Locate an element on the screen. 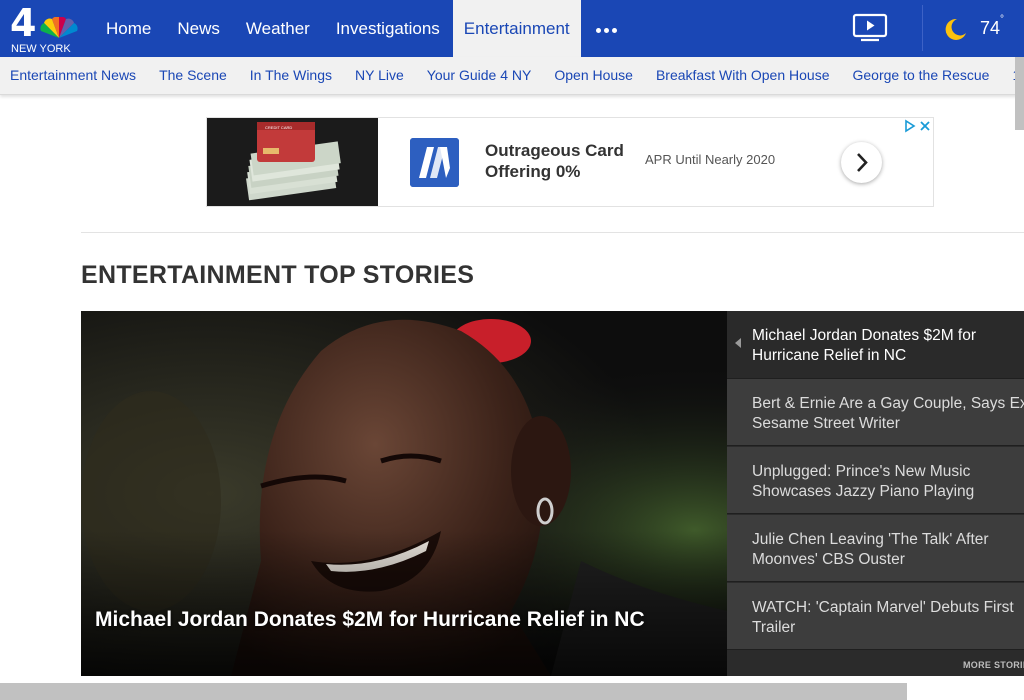 Image resolution: width=1024 pixels, height=700 pixels. vertical-scrollbar-thumb is located at coordinates (1019, 93).